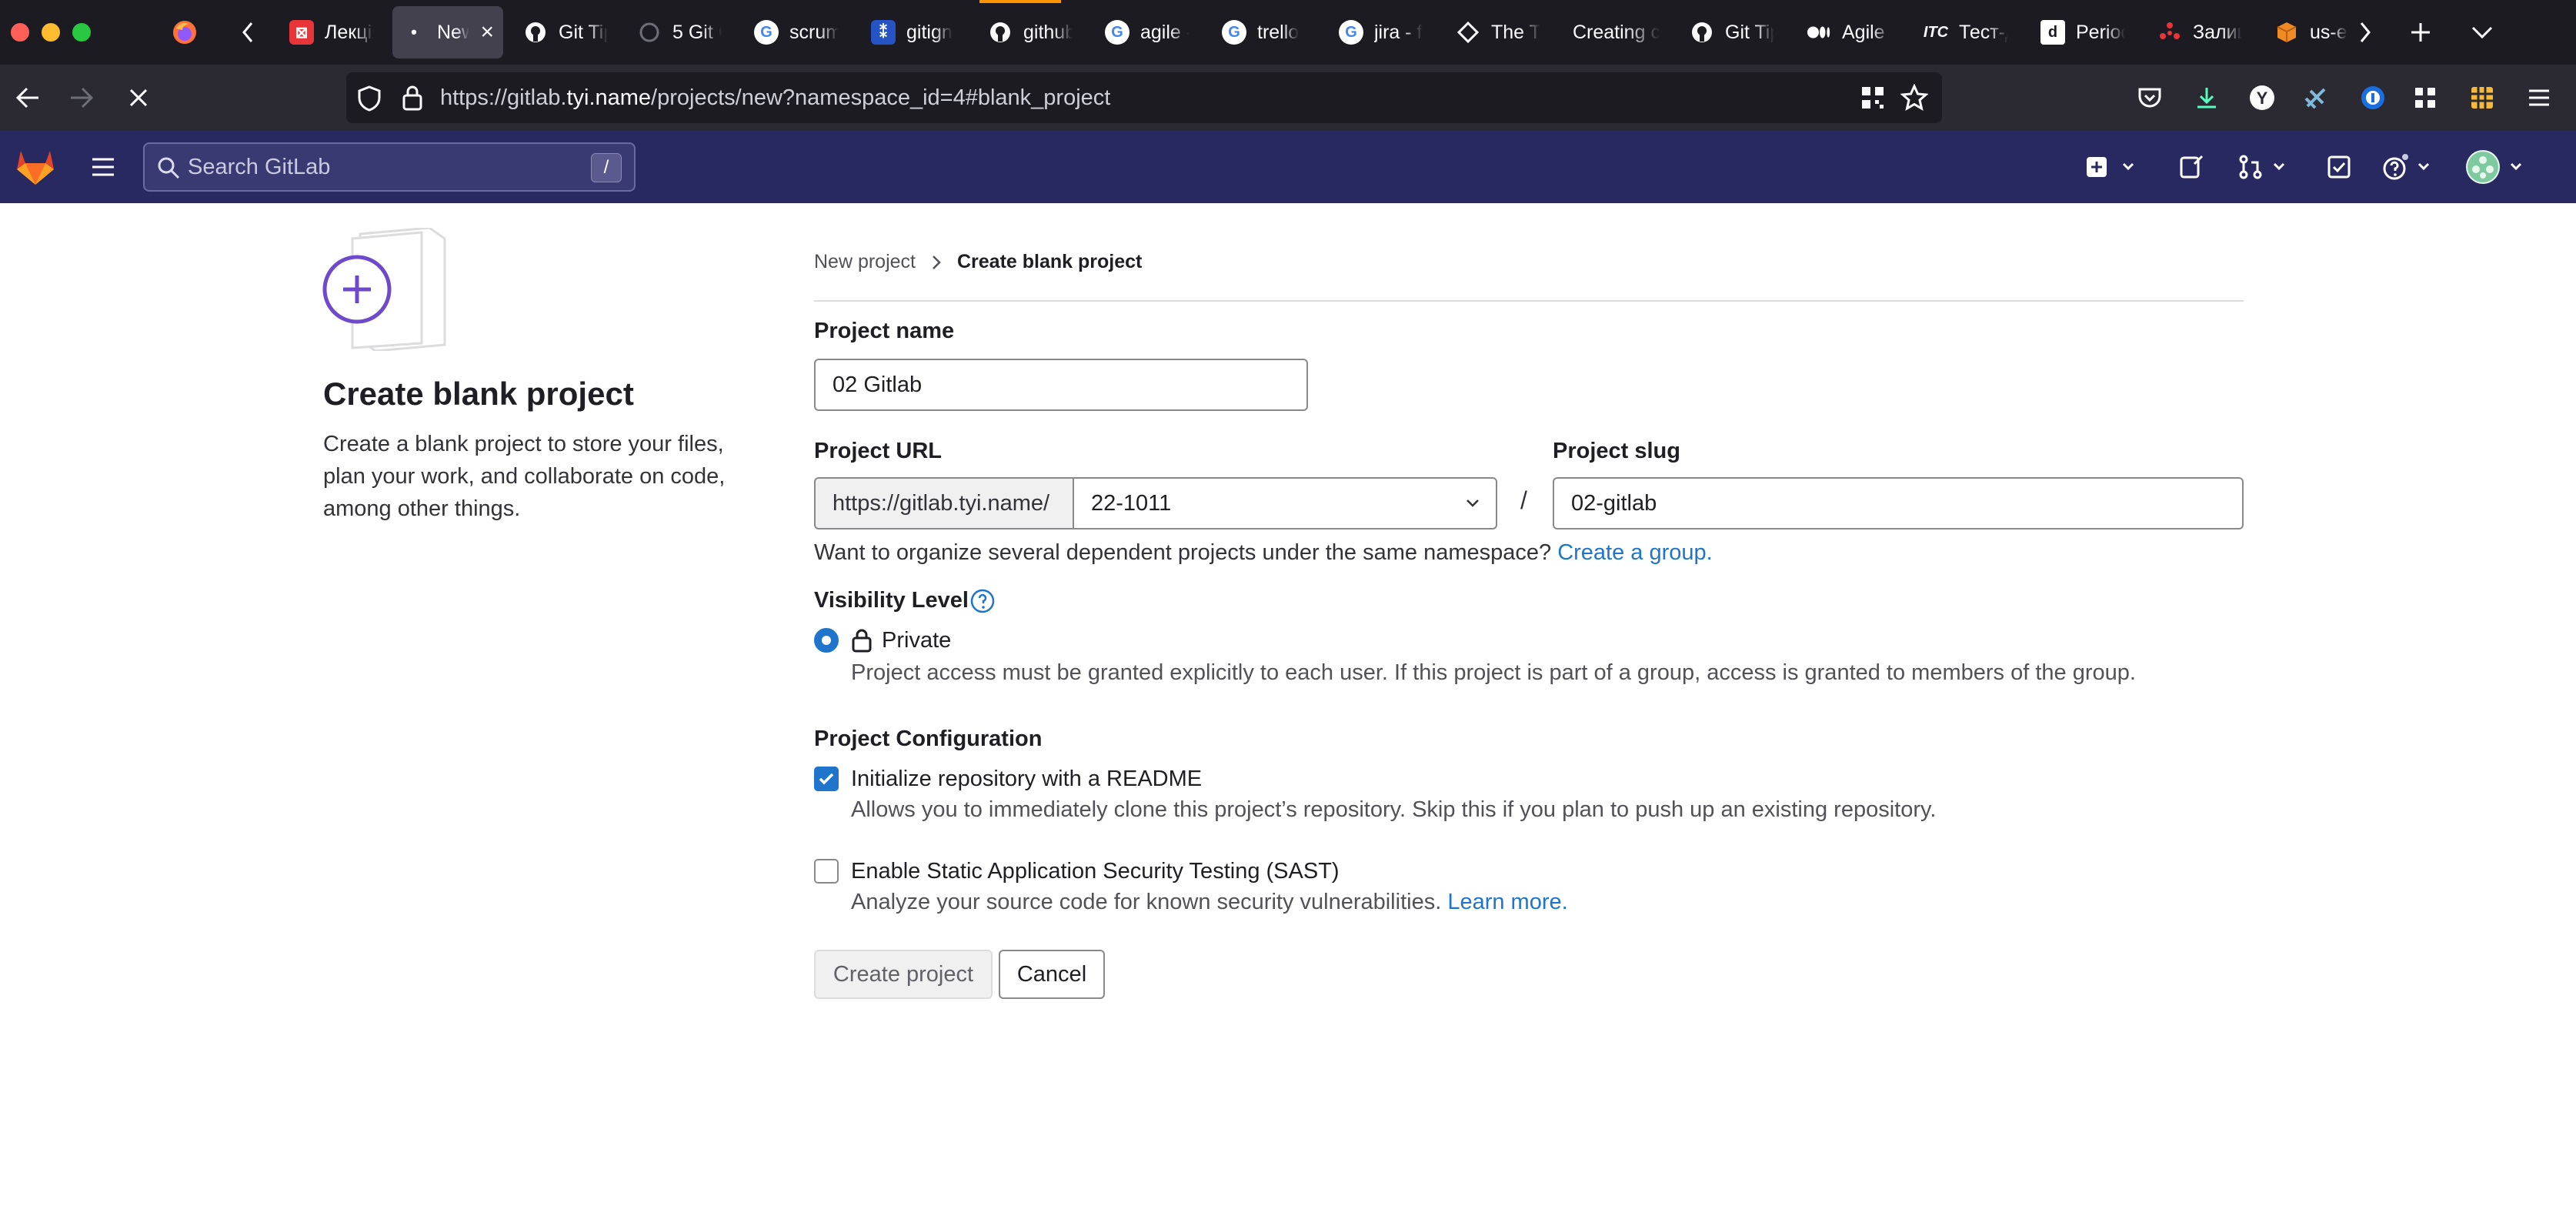  Describe the element at coordinates (903, 975) in the screenshot. I see `create-project-button: Create project` at that location.